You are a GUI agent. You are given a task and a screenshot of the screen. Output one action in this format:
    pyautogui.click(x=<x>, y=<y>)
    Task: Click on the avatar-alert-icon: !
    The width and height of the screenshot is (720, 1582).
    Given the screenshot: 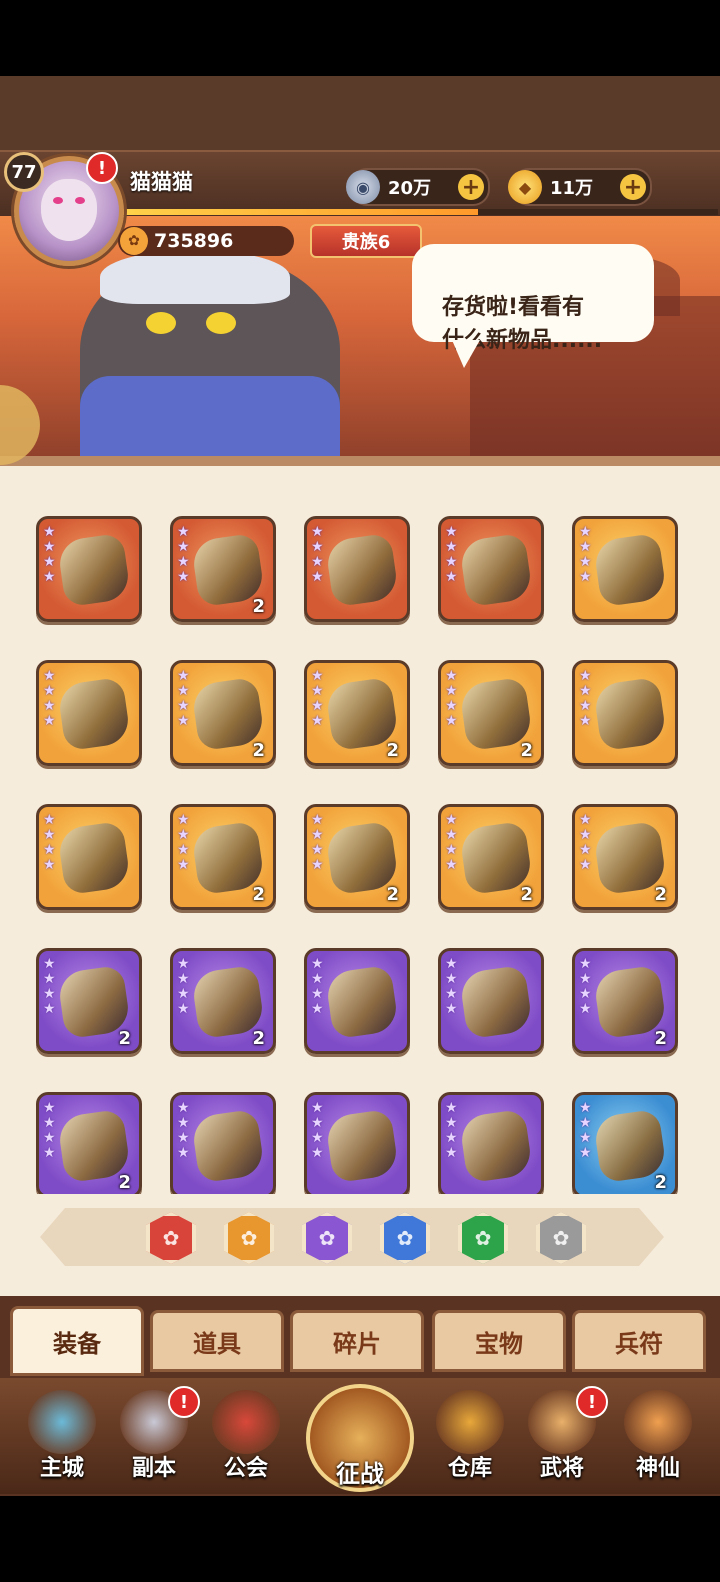 What is the action you would take?
    pyautogui.click(x=102, y=168)
    